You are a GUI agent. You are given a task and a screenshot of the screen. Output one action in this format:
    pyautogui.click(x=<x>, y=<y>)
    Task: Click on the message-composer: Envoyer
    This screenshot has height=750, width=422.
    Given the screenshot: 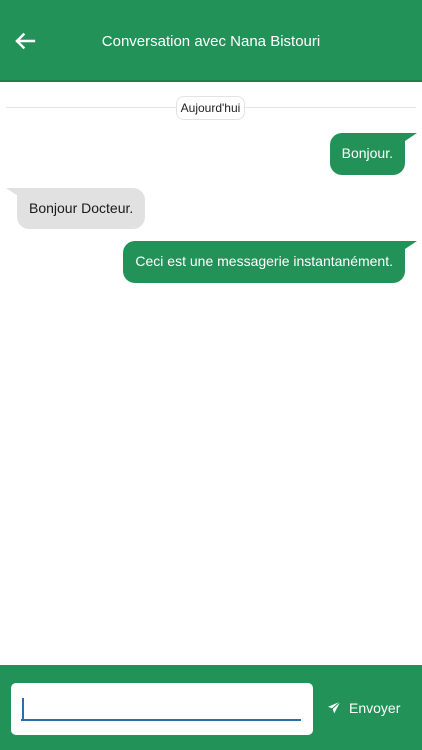 What is the action you would take?
    pyautogui.click(x=211, y=707)
    